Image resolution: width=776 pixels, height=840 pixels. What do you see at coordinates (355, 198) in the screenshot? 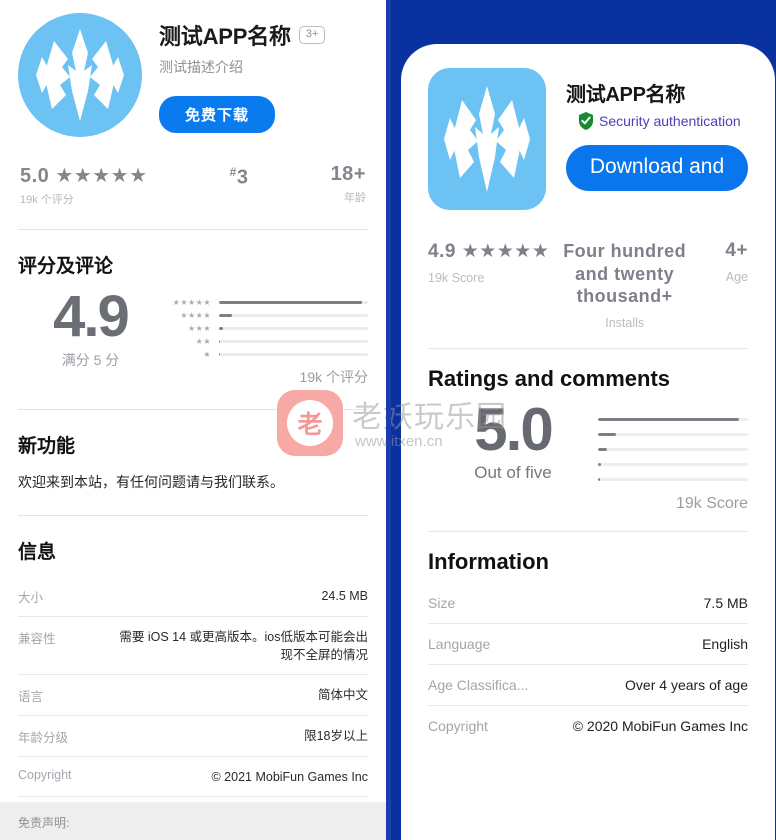
I see `left-age-sublabel: 年龄` at bounding box center [355, 198].